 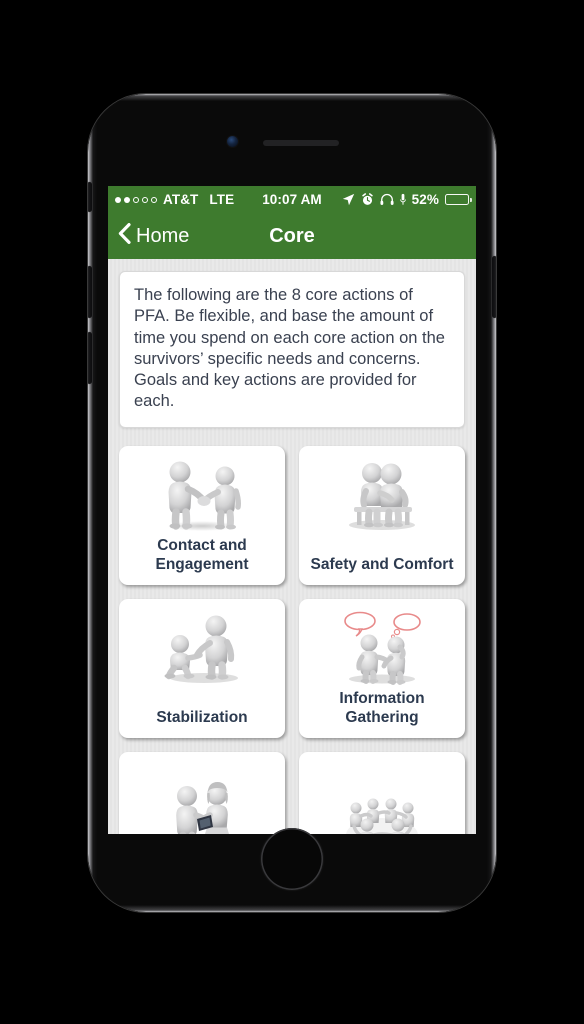 What do you see at coordinates (382, 564) in the screenshot?
I see `tile-label: Safety and Comfort` at bounding box center [382, 564].